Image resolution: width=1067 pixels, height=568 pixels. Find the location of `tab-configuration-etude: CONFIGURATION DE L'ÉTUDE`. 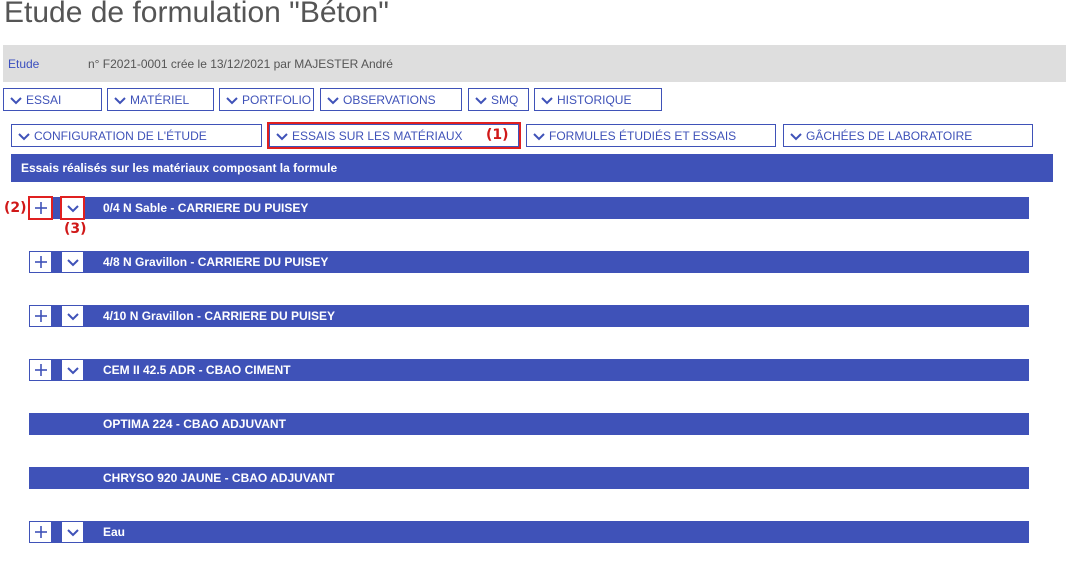

tab-configuration-etude: CONFIGURATION DE L'ÉTUDE is located at coordinates (136, 135).